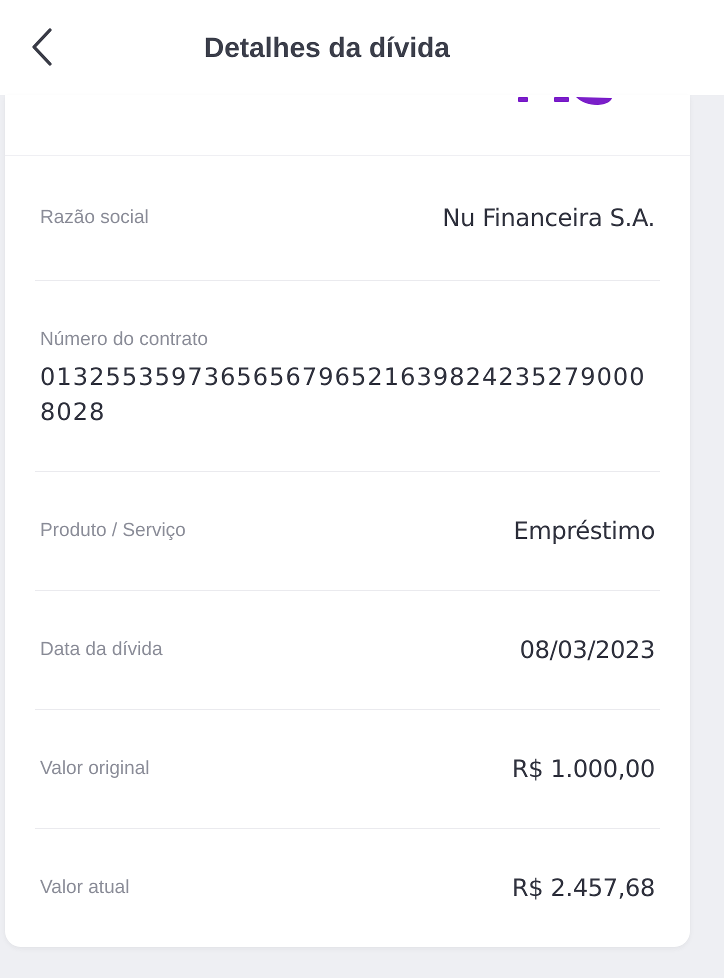 The image size is (724, 978). Describe the element at coordinates (95, 769) in the screenshot. I see `field-label: Valor original` at that location.